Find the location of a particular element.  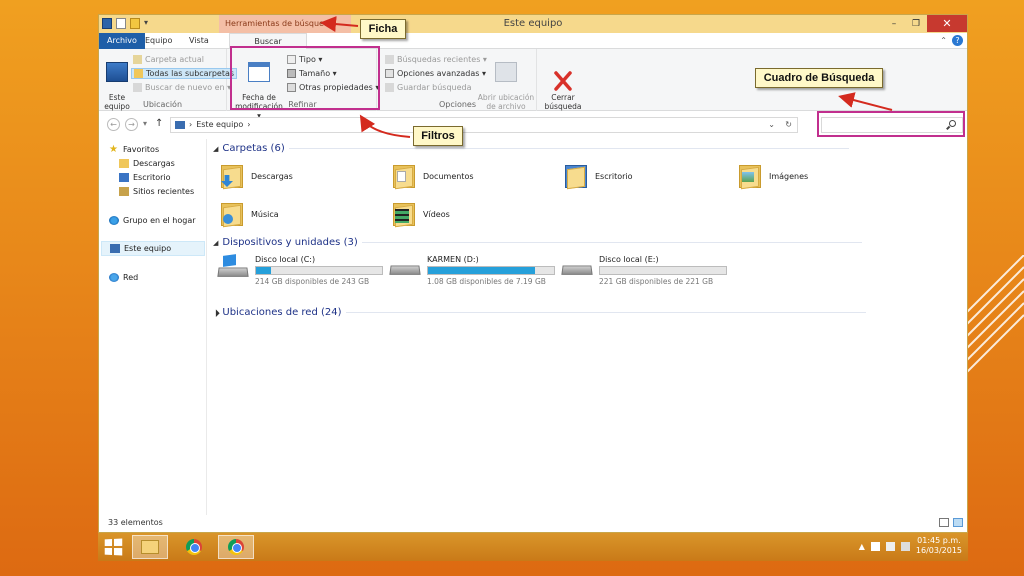

section-red: ◢ Ubicaciones de red (24) is located at coordinates (538, 312).